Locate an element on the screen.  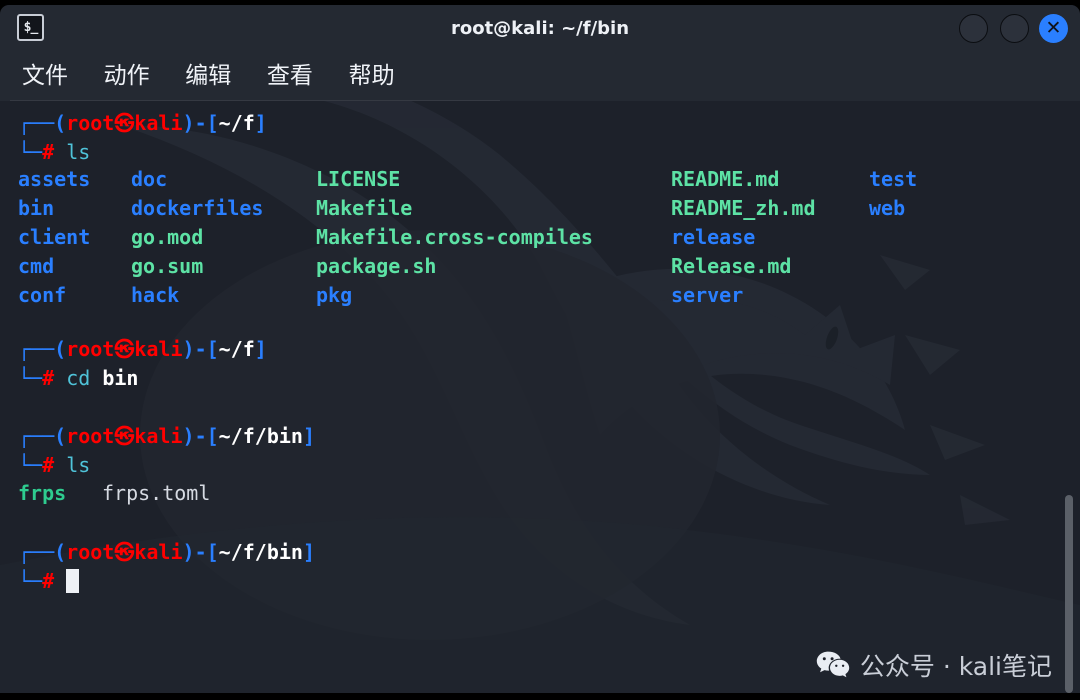
menu-bar: 文件 动作 编辑 查看 帮助 is located at coordinates (540, 76).